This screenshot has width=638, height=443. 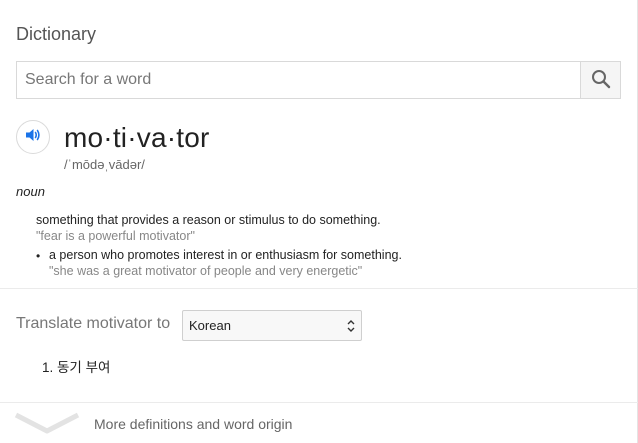 I want to click on translation-result: 1. 동기 부여, so click(x=76, y=367).